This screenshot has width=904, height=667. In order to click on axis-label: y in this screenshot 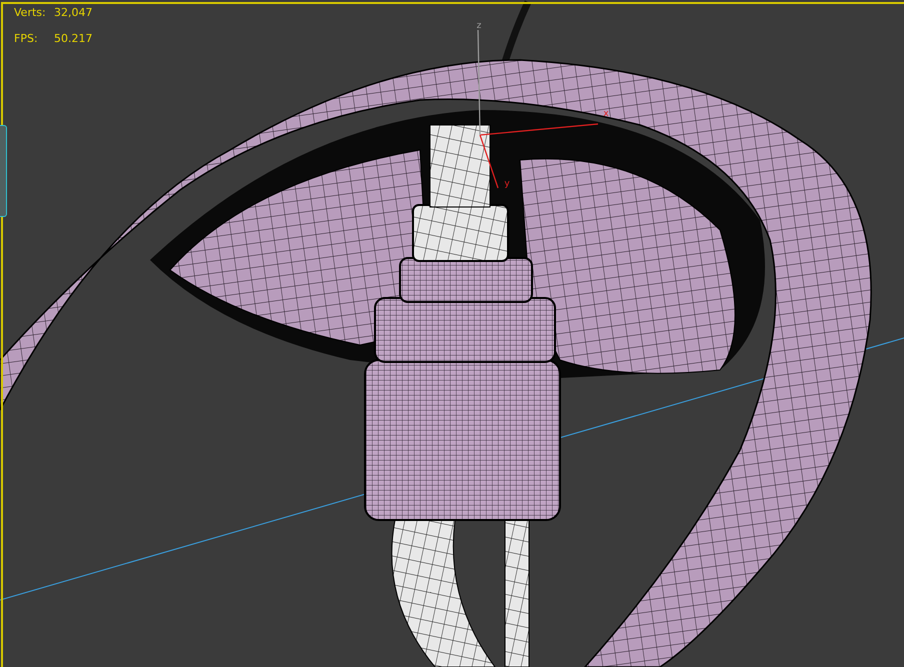, I will do `click(507, 184)`.